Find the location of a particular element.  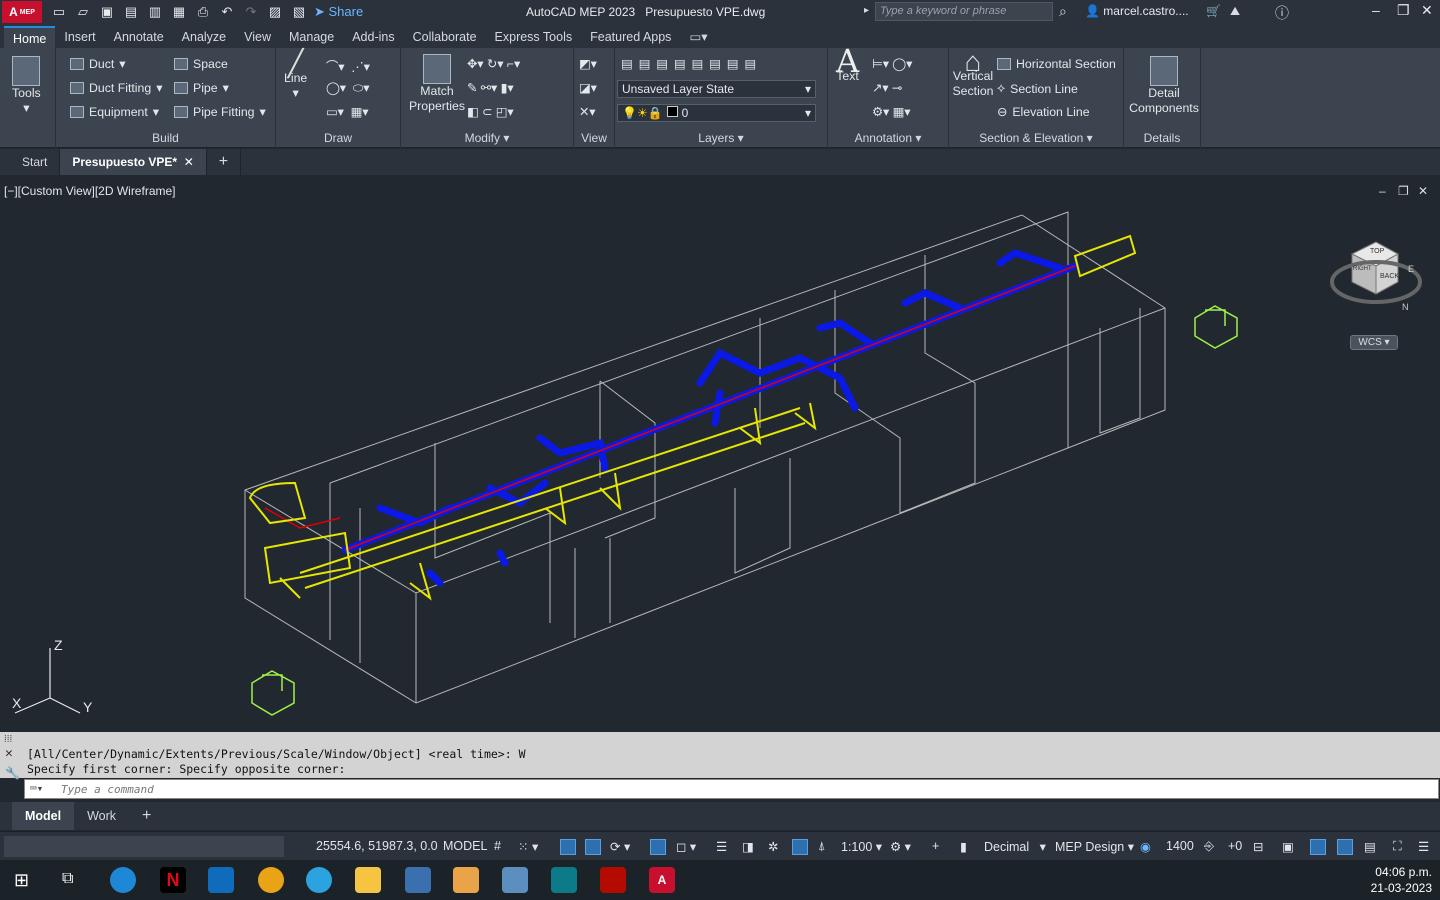

ortho-icon is located at coordinates (593, 847).